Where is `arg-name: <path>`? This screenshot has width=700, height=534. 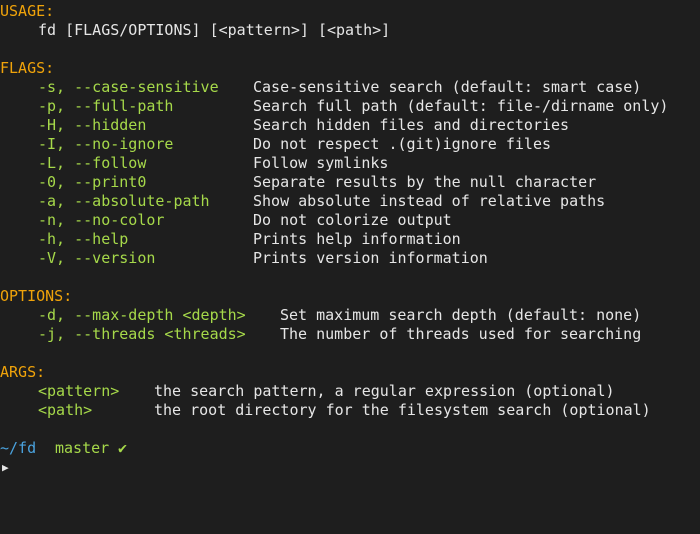 arg-name: <path> is located at coordinates (65, 410).